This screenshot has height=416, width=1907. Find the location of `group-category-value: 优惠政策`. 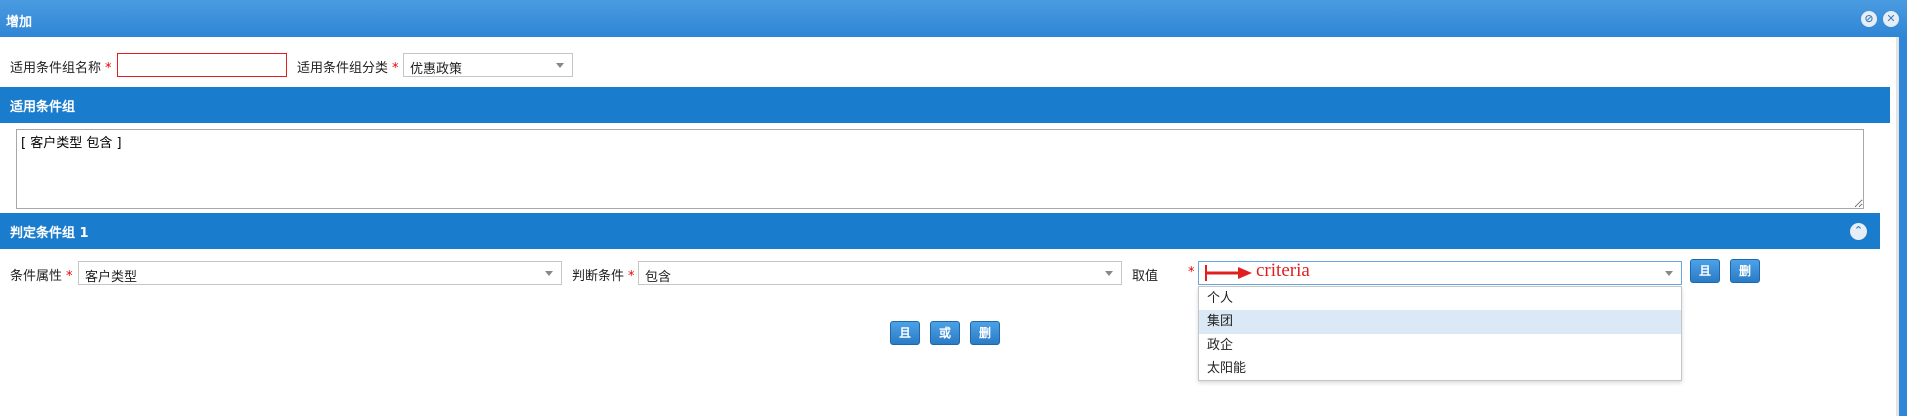

group-category-value: 优惠政策 is located at coordinates (436, 69).